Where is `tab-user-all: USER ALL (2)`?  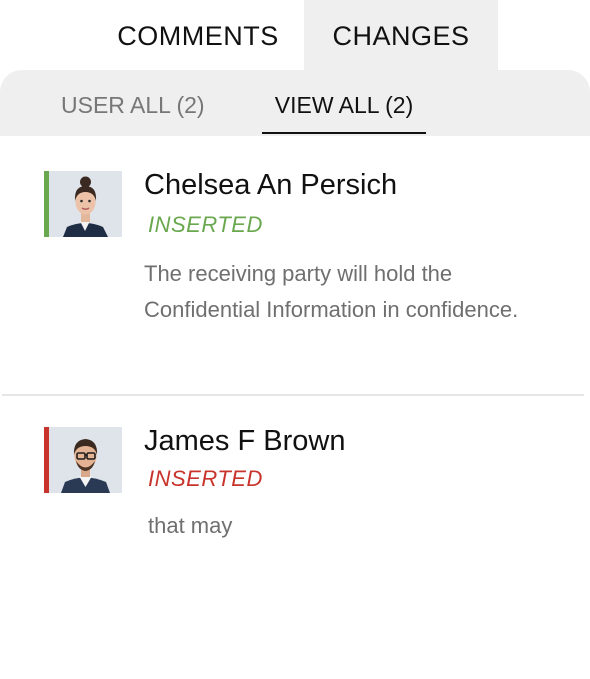 tab-user-all: USER ALL (2) is located at coordinates (133, 101).